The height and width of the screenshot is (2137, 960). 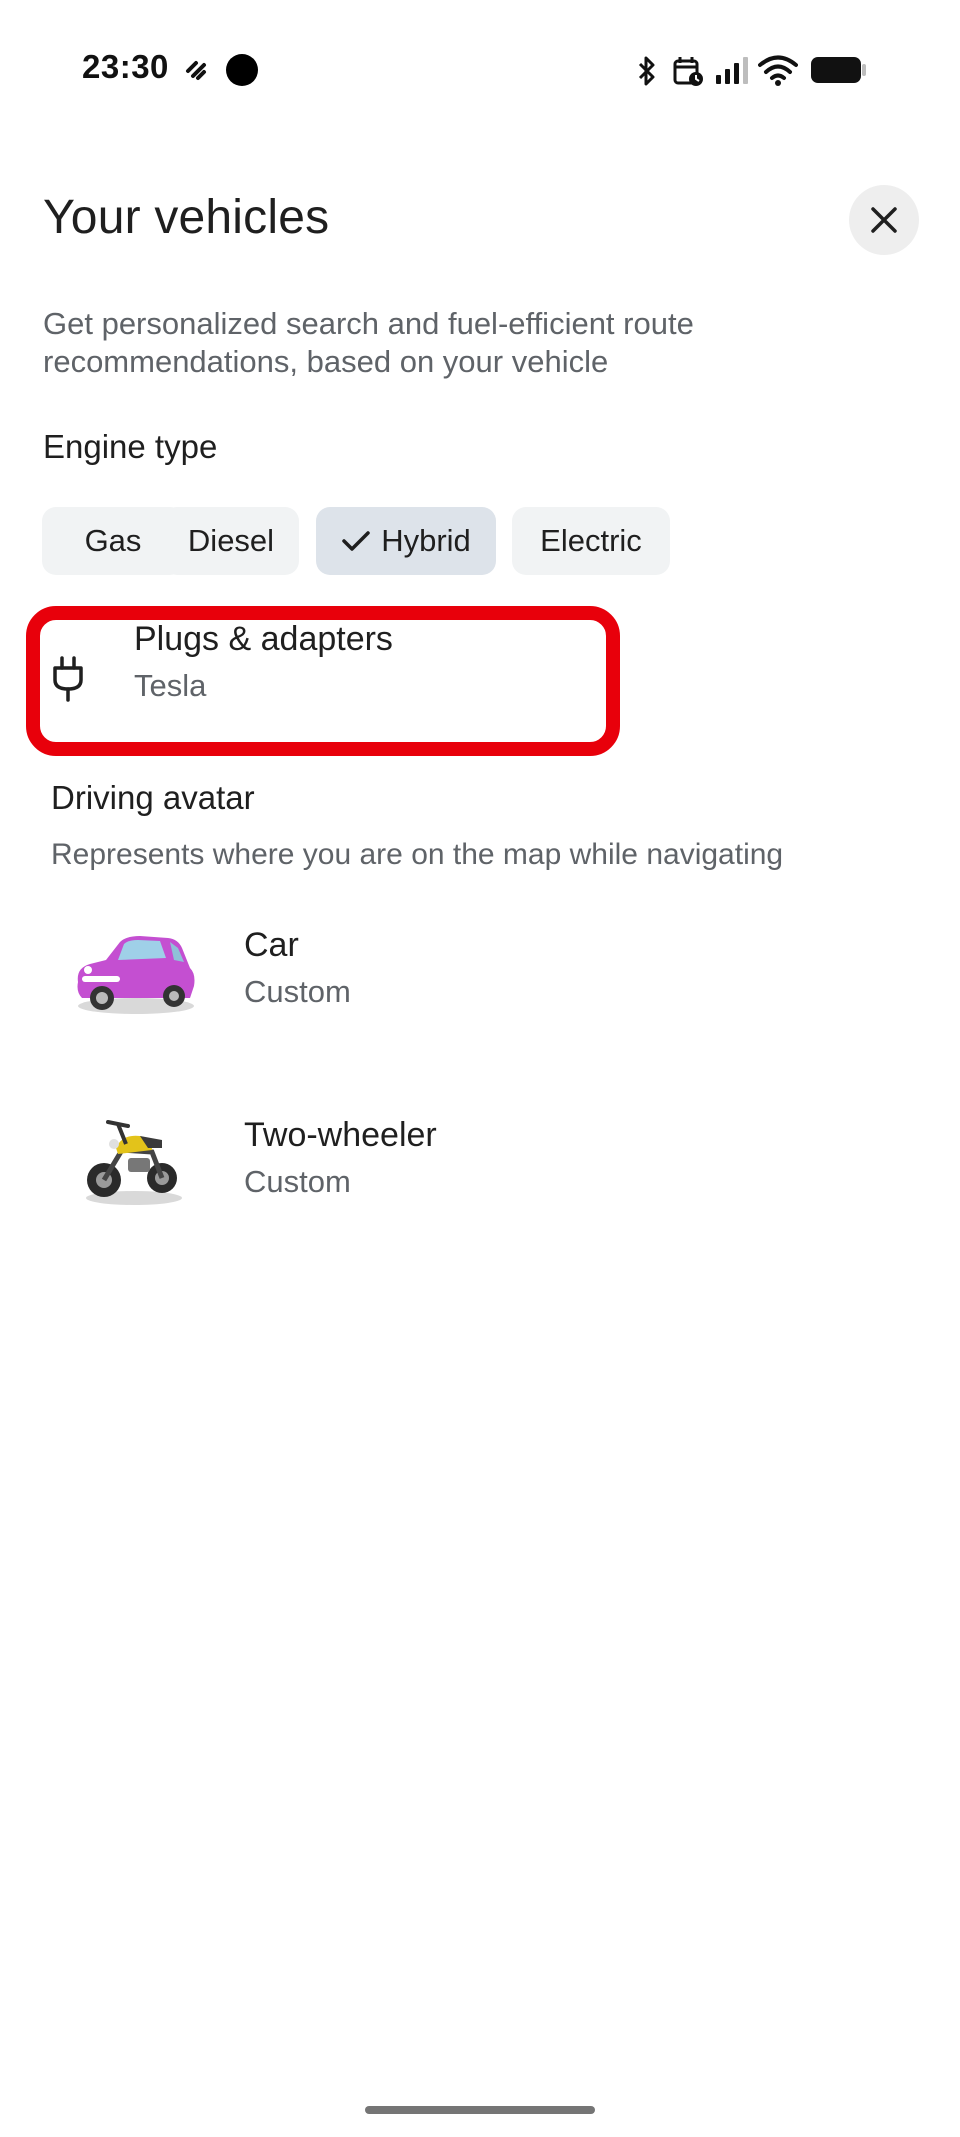 I want to click on avatar-item-two-wheeler: Two-wheeler Custom, so click(x=480, y=1165).